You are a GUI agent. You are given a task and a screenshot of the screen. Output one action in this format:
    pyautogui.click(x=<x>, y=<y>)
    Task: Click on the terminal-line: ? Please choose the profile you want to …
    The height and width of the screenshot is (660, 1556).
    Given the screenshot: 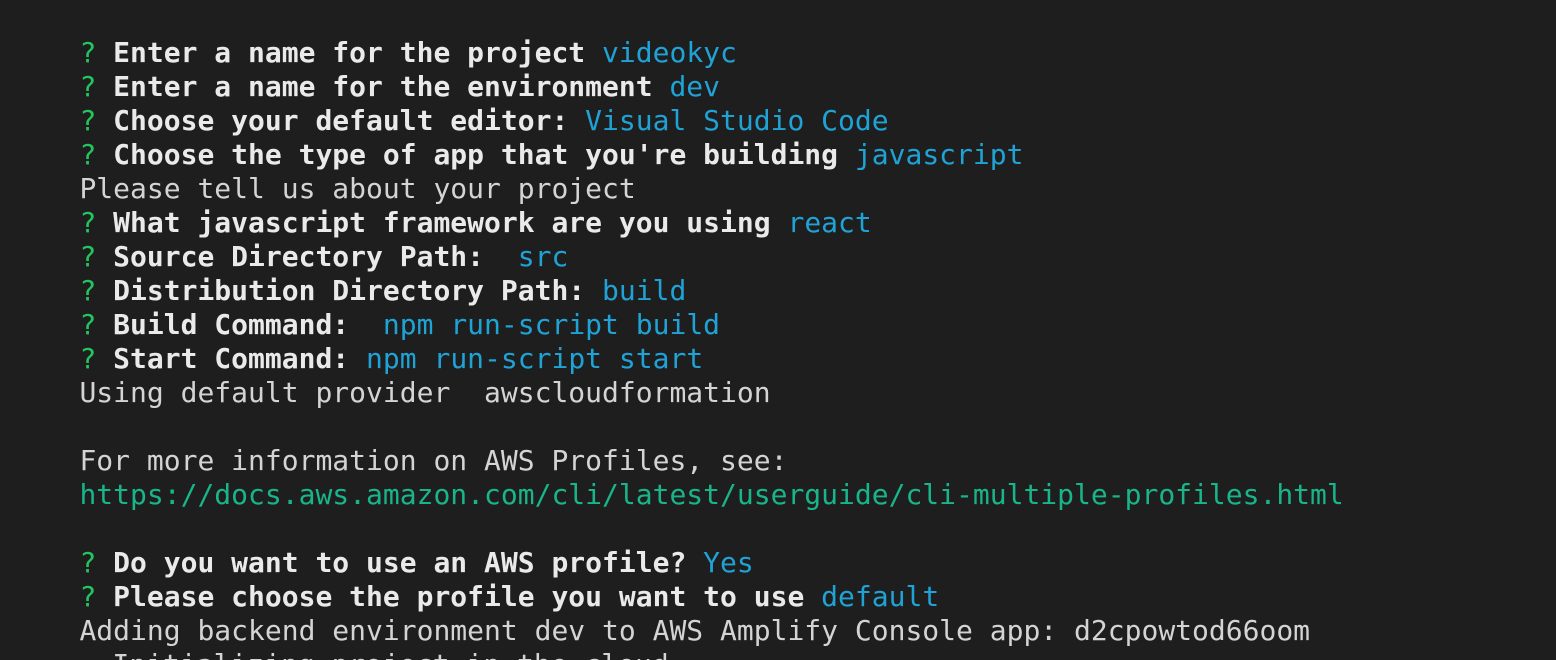 What is the action you would take?
    pyautogui.click(x=784, y=579)
    